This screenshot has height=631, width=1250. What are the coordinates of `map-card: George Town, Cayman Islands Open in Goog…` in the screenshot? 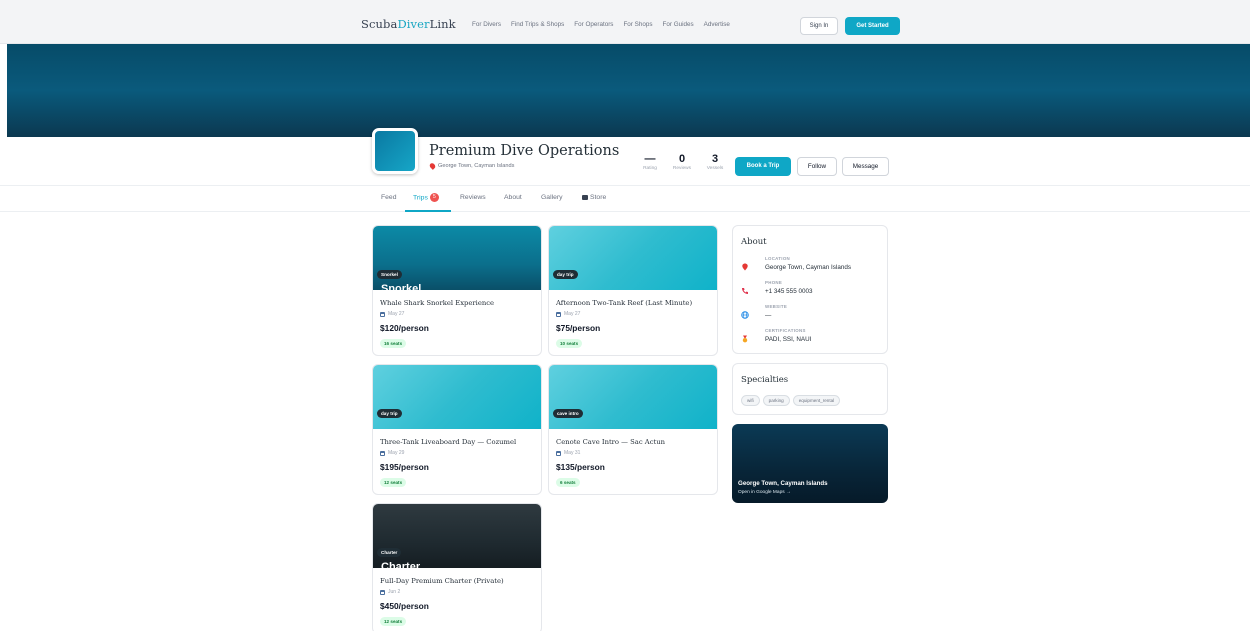 It's located at (810, 463).